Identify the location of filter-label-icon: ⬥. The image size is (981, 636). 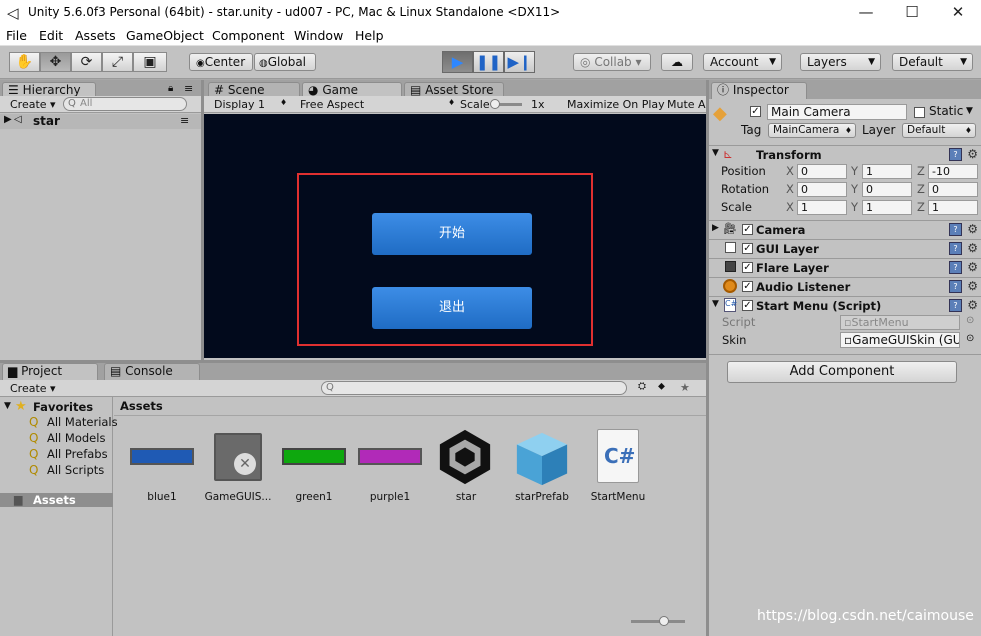
(661, 386).